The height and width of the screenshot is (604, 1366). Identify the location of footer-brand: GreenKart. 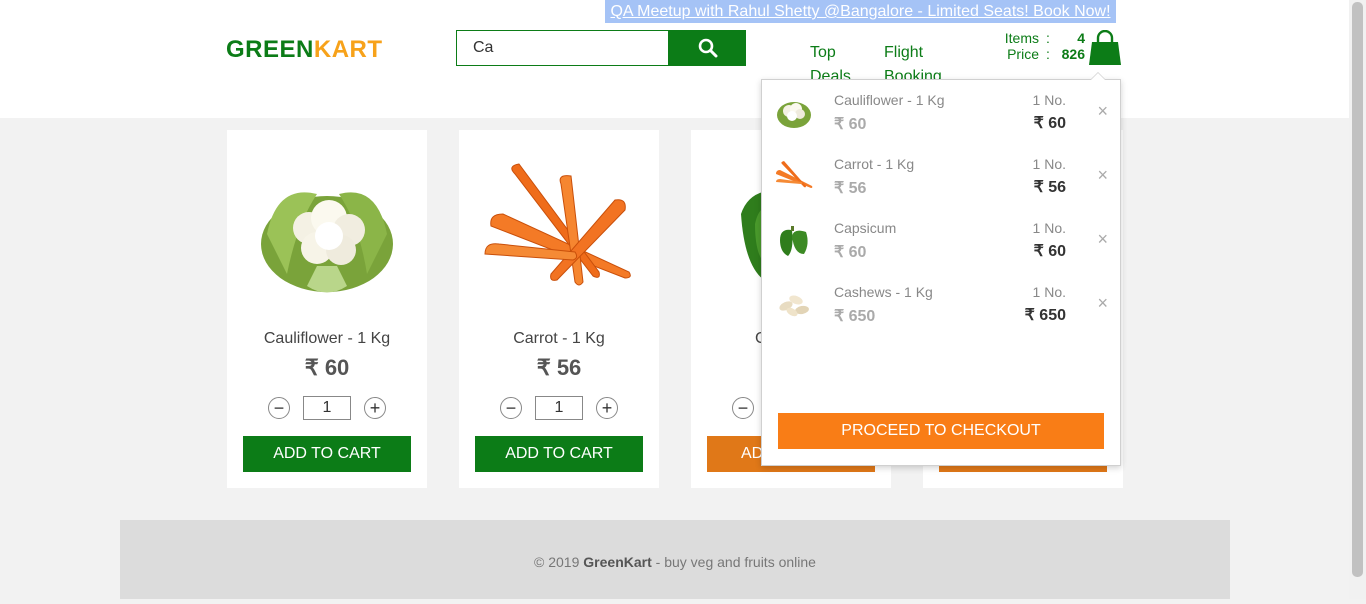
(617, 562).